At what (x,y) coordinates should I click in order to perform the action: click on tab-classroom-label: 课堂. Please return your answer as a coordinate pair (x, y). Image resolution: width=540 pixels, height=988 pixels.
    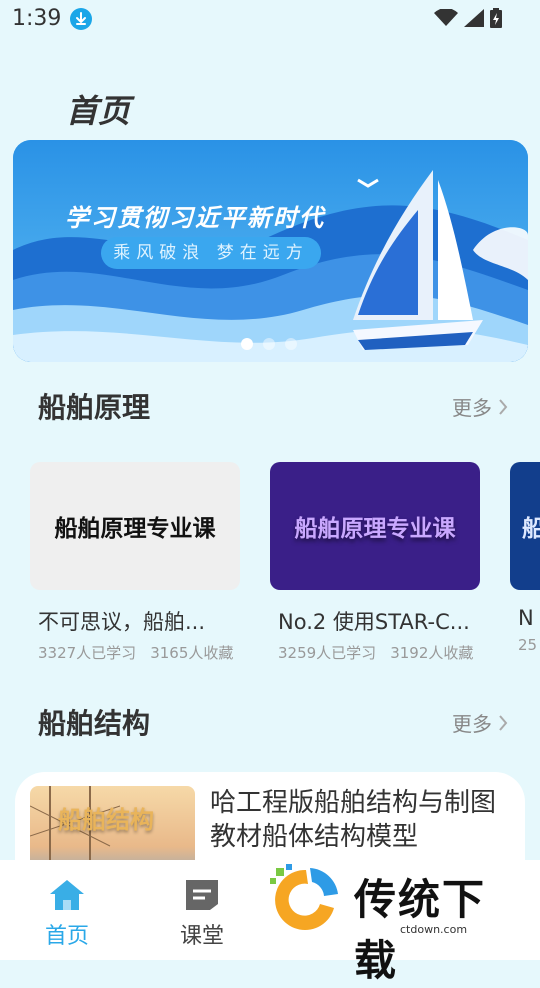
    Looking at the image, I should click on (201, 936).